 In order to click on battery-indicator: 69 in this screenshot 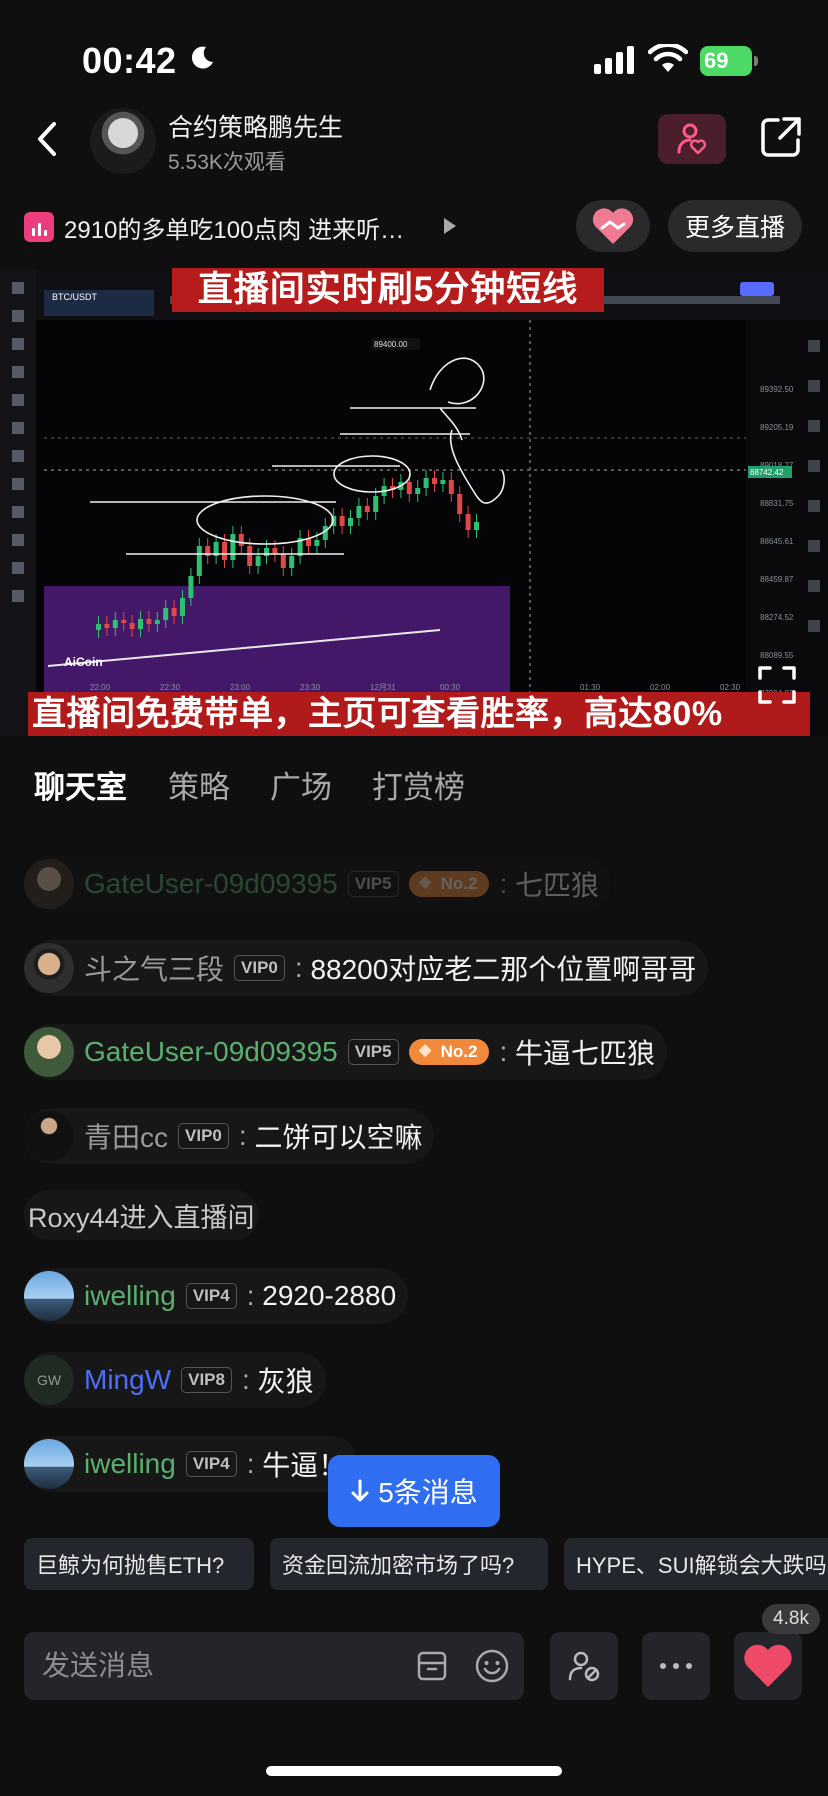, I will do `click(729, 61)`.